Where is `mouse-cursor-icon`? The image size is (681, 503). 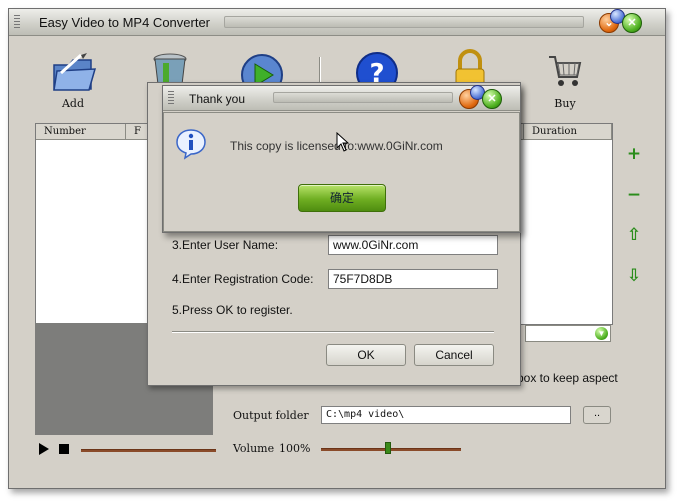 mouse-cursor-icon is located at coordinates (343, 142).